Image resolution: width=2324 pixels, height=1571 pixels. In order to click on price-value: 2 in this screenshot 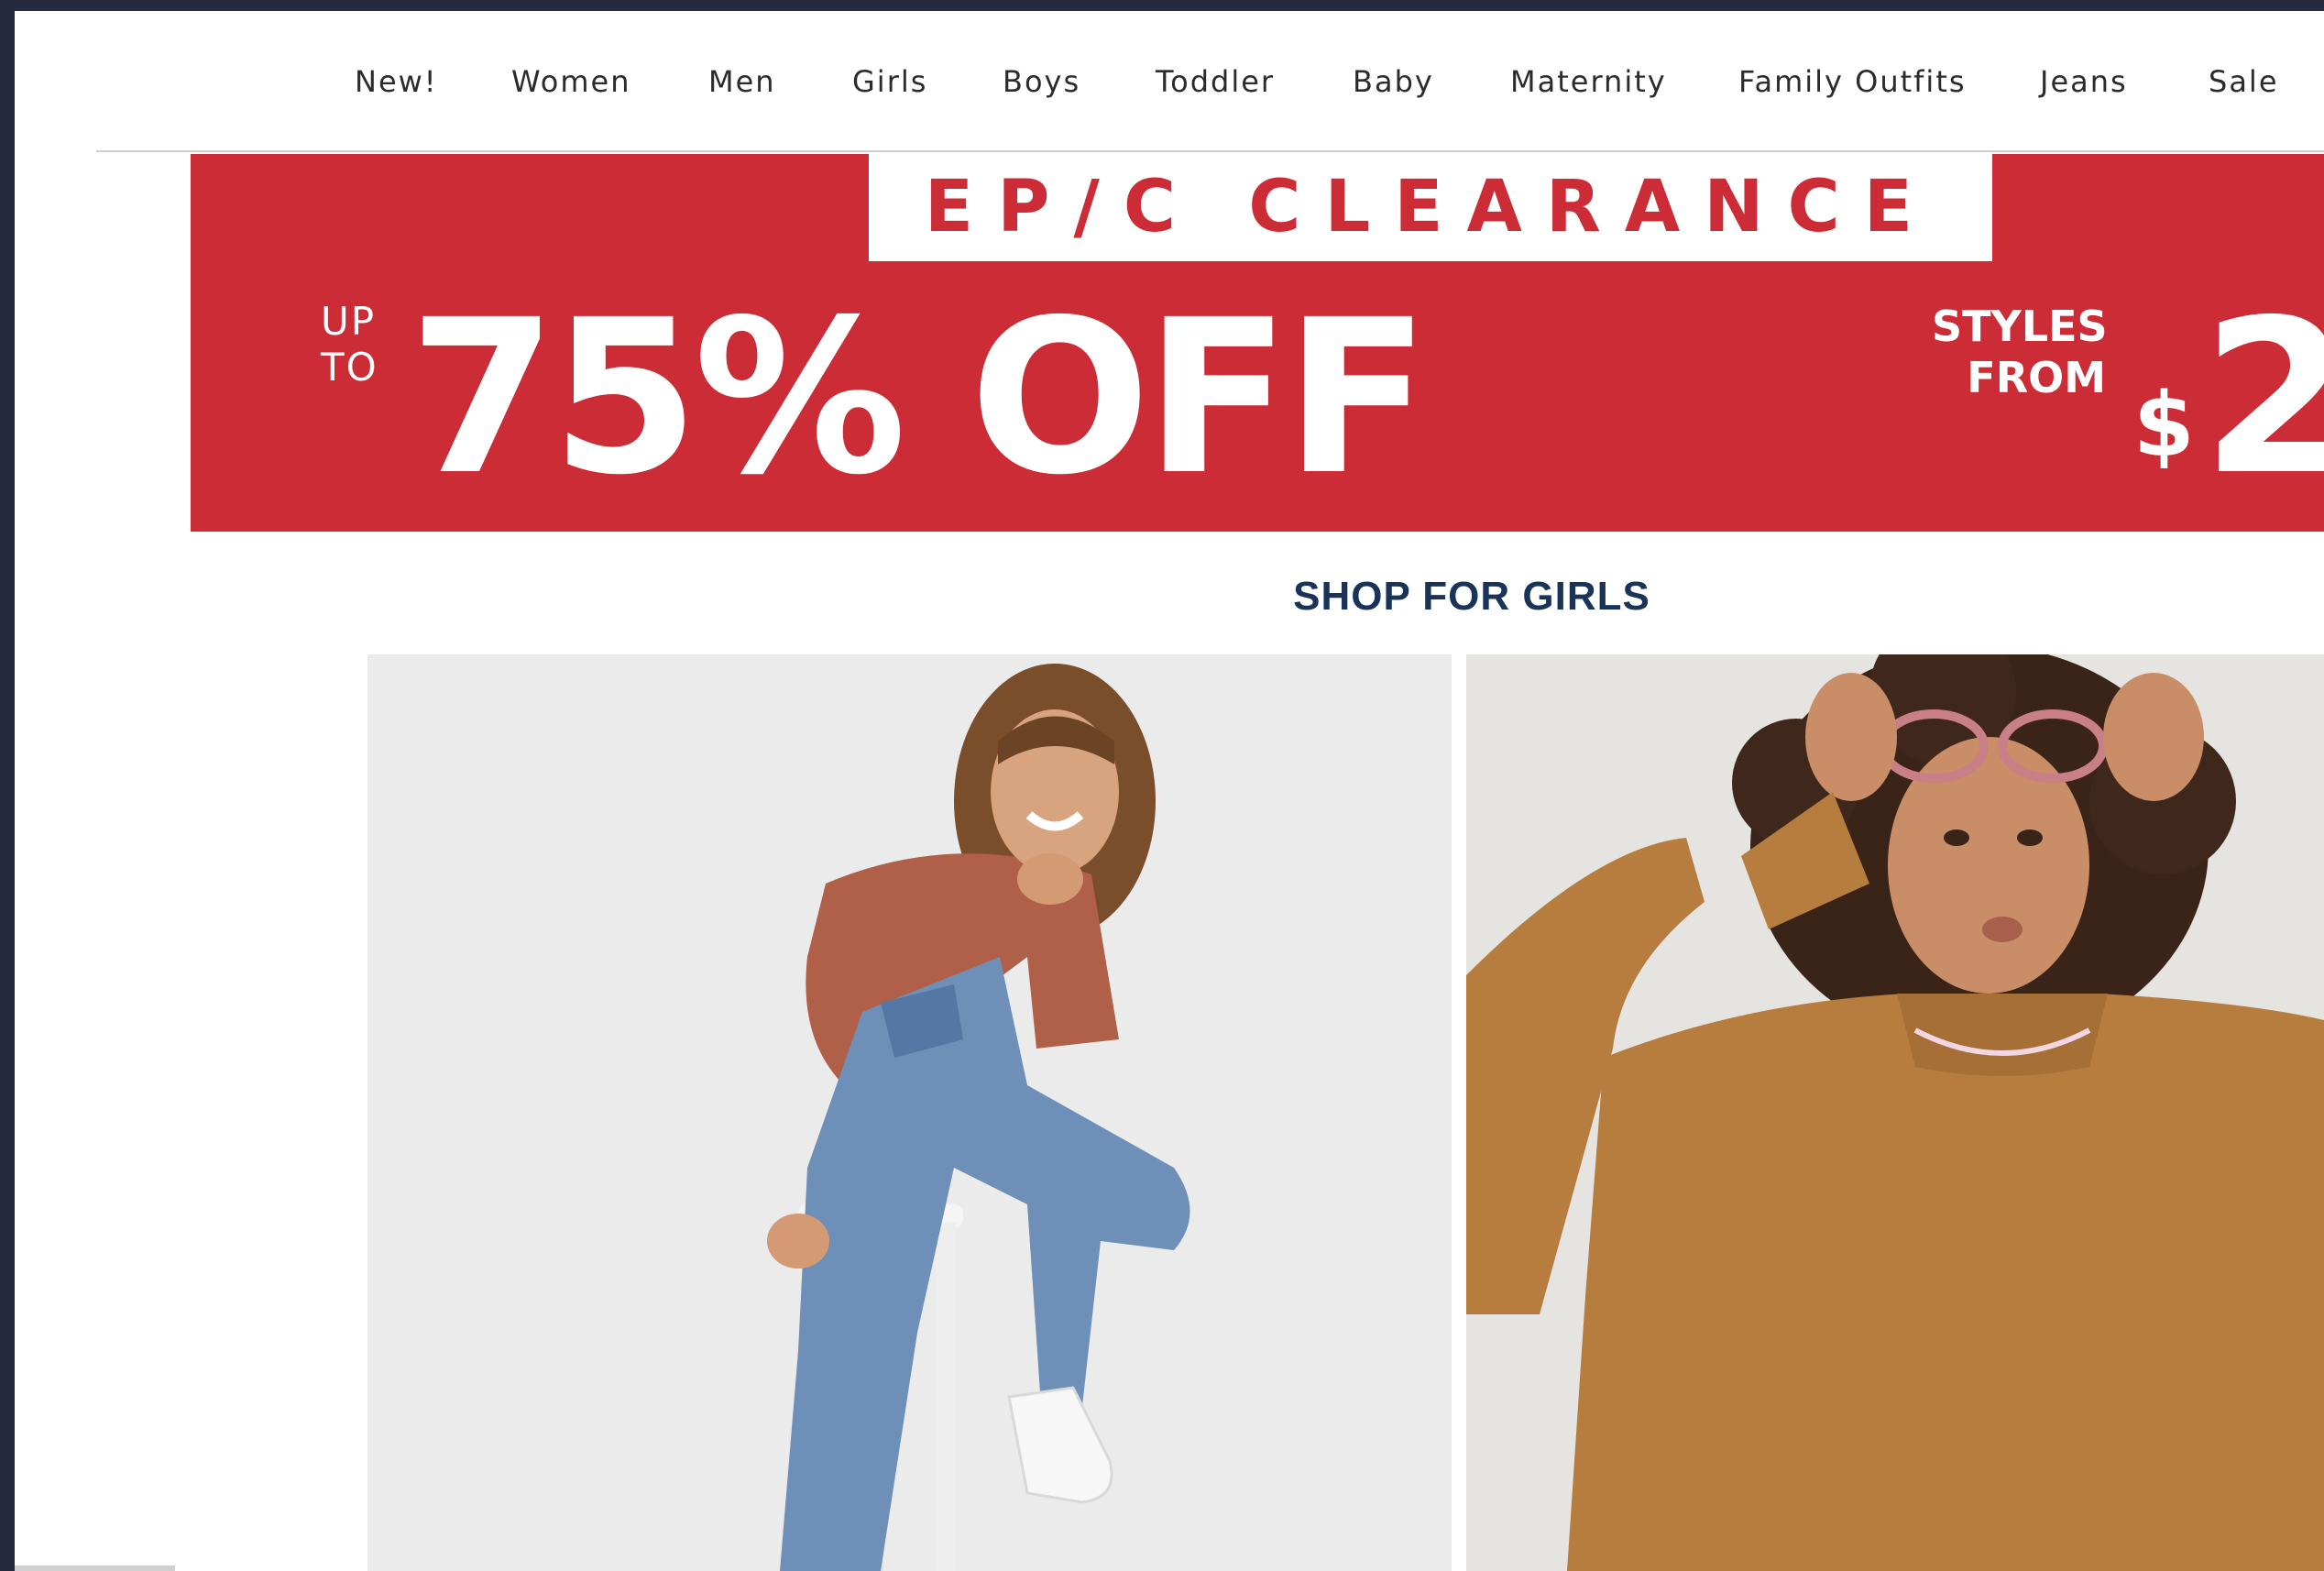, I will do `click(2262, 398)`.